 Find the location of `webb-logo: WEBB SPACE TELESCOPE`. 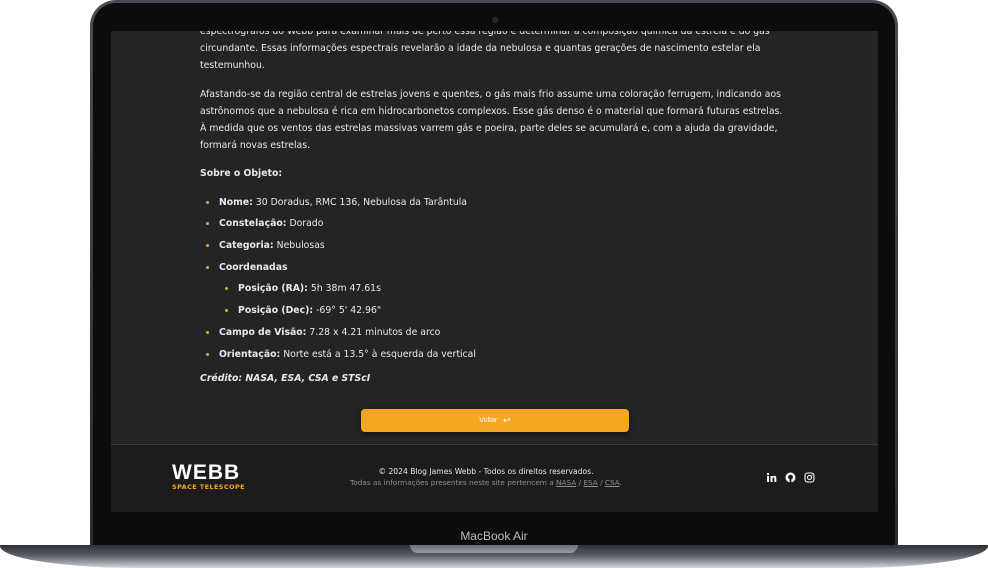

webb-logo: WEBB SPACE TELESCOPE is located at coordinates (208, 476).